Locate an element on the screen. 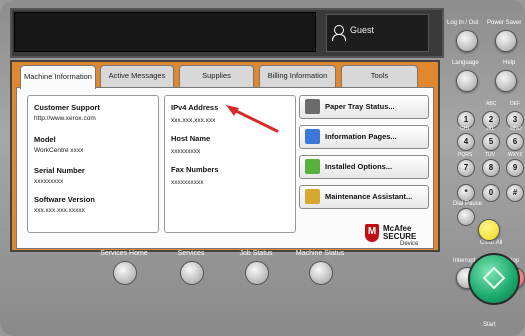 The image size is (525, 336). user-icon is located at coordinates (339, 33).